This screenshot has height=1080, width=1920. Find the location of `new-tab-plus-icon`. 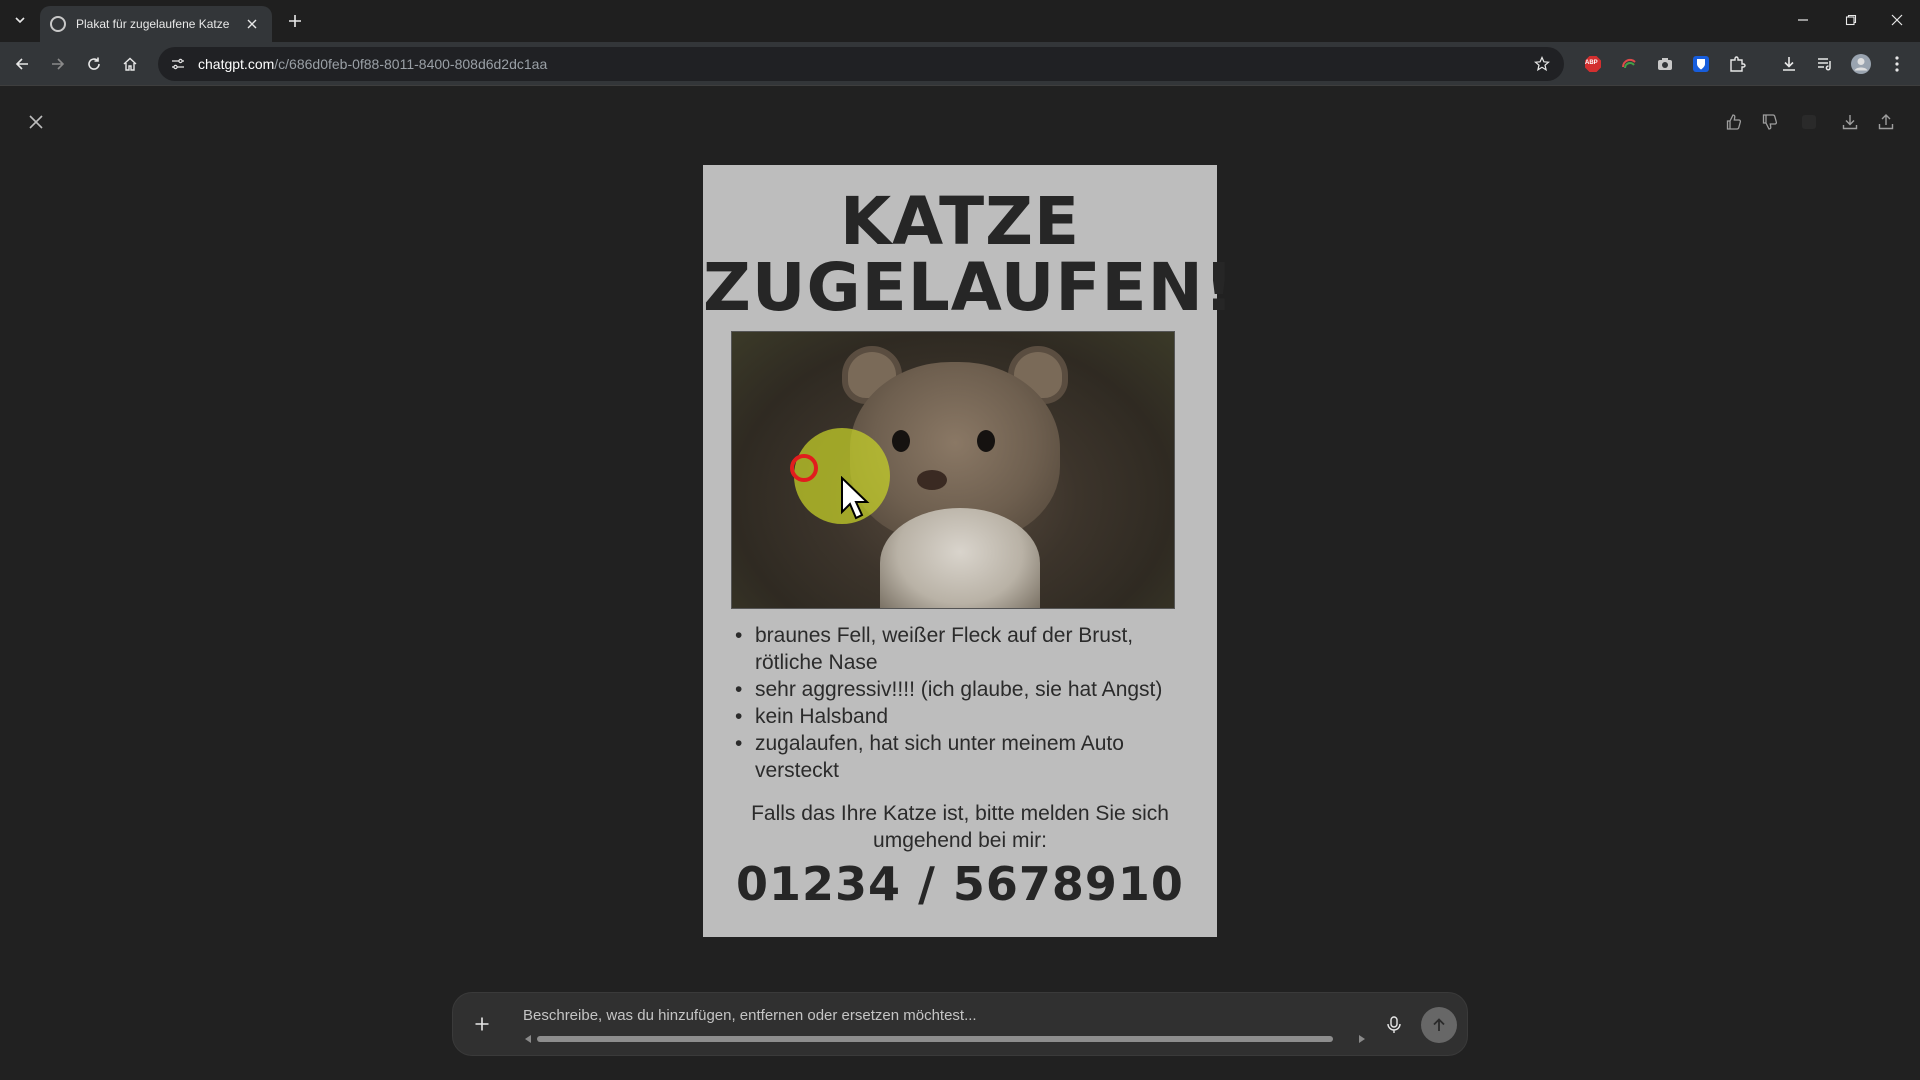

new-tab-plus-icon is located at coordinates (295, 21).